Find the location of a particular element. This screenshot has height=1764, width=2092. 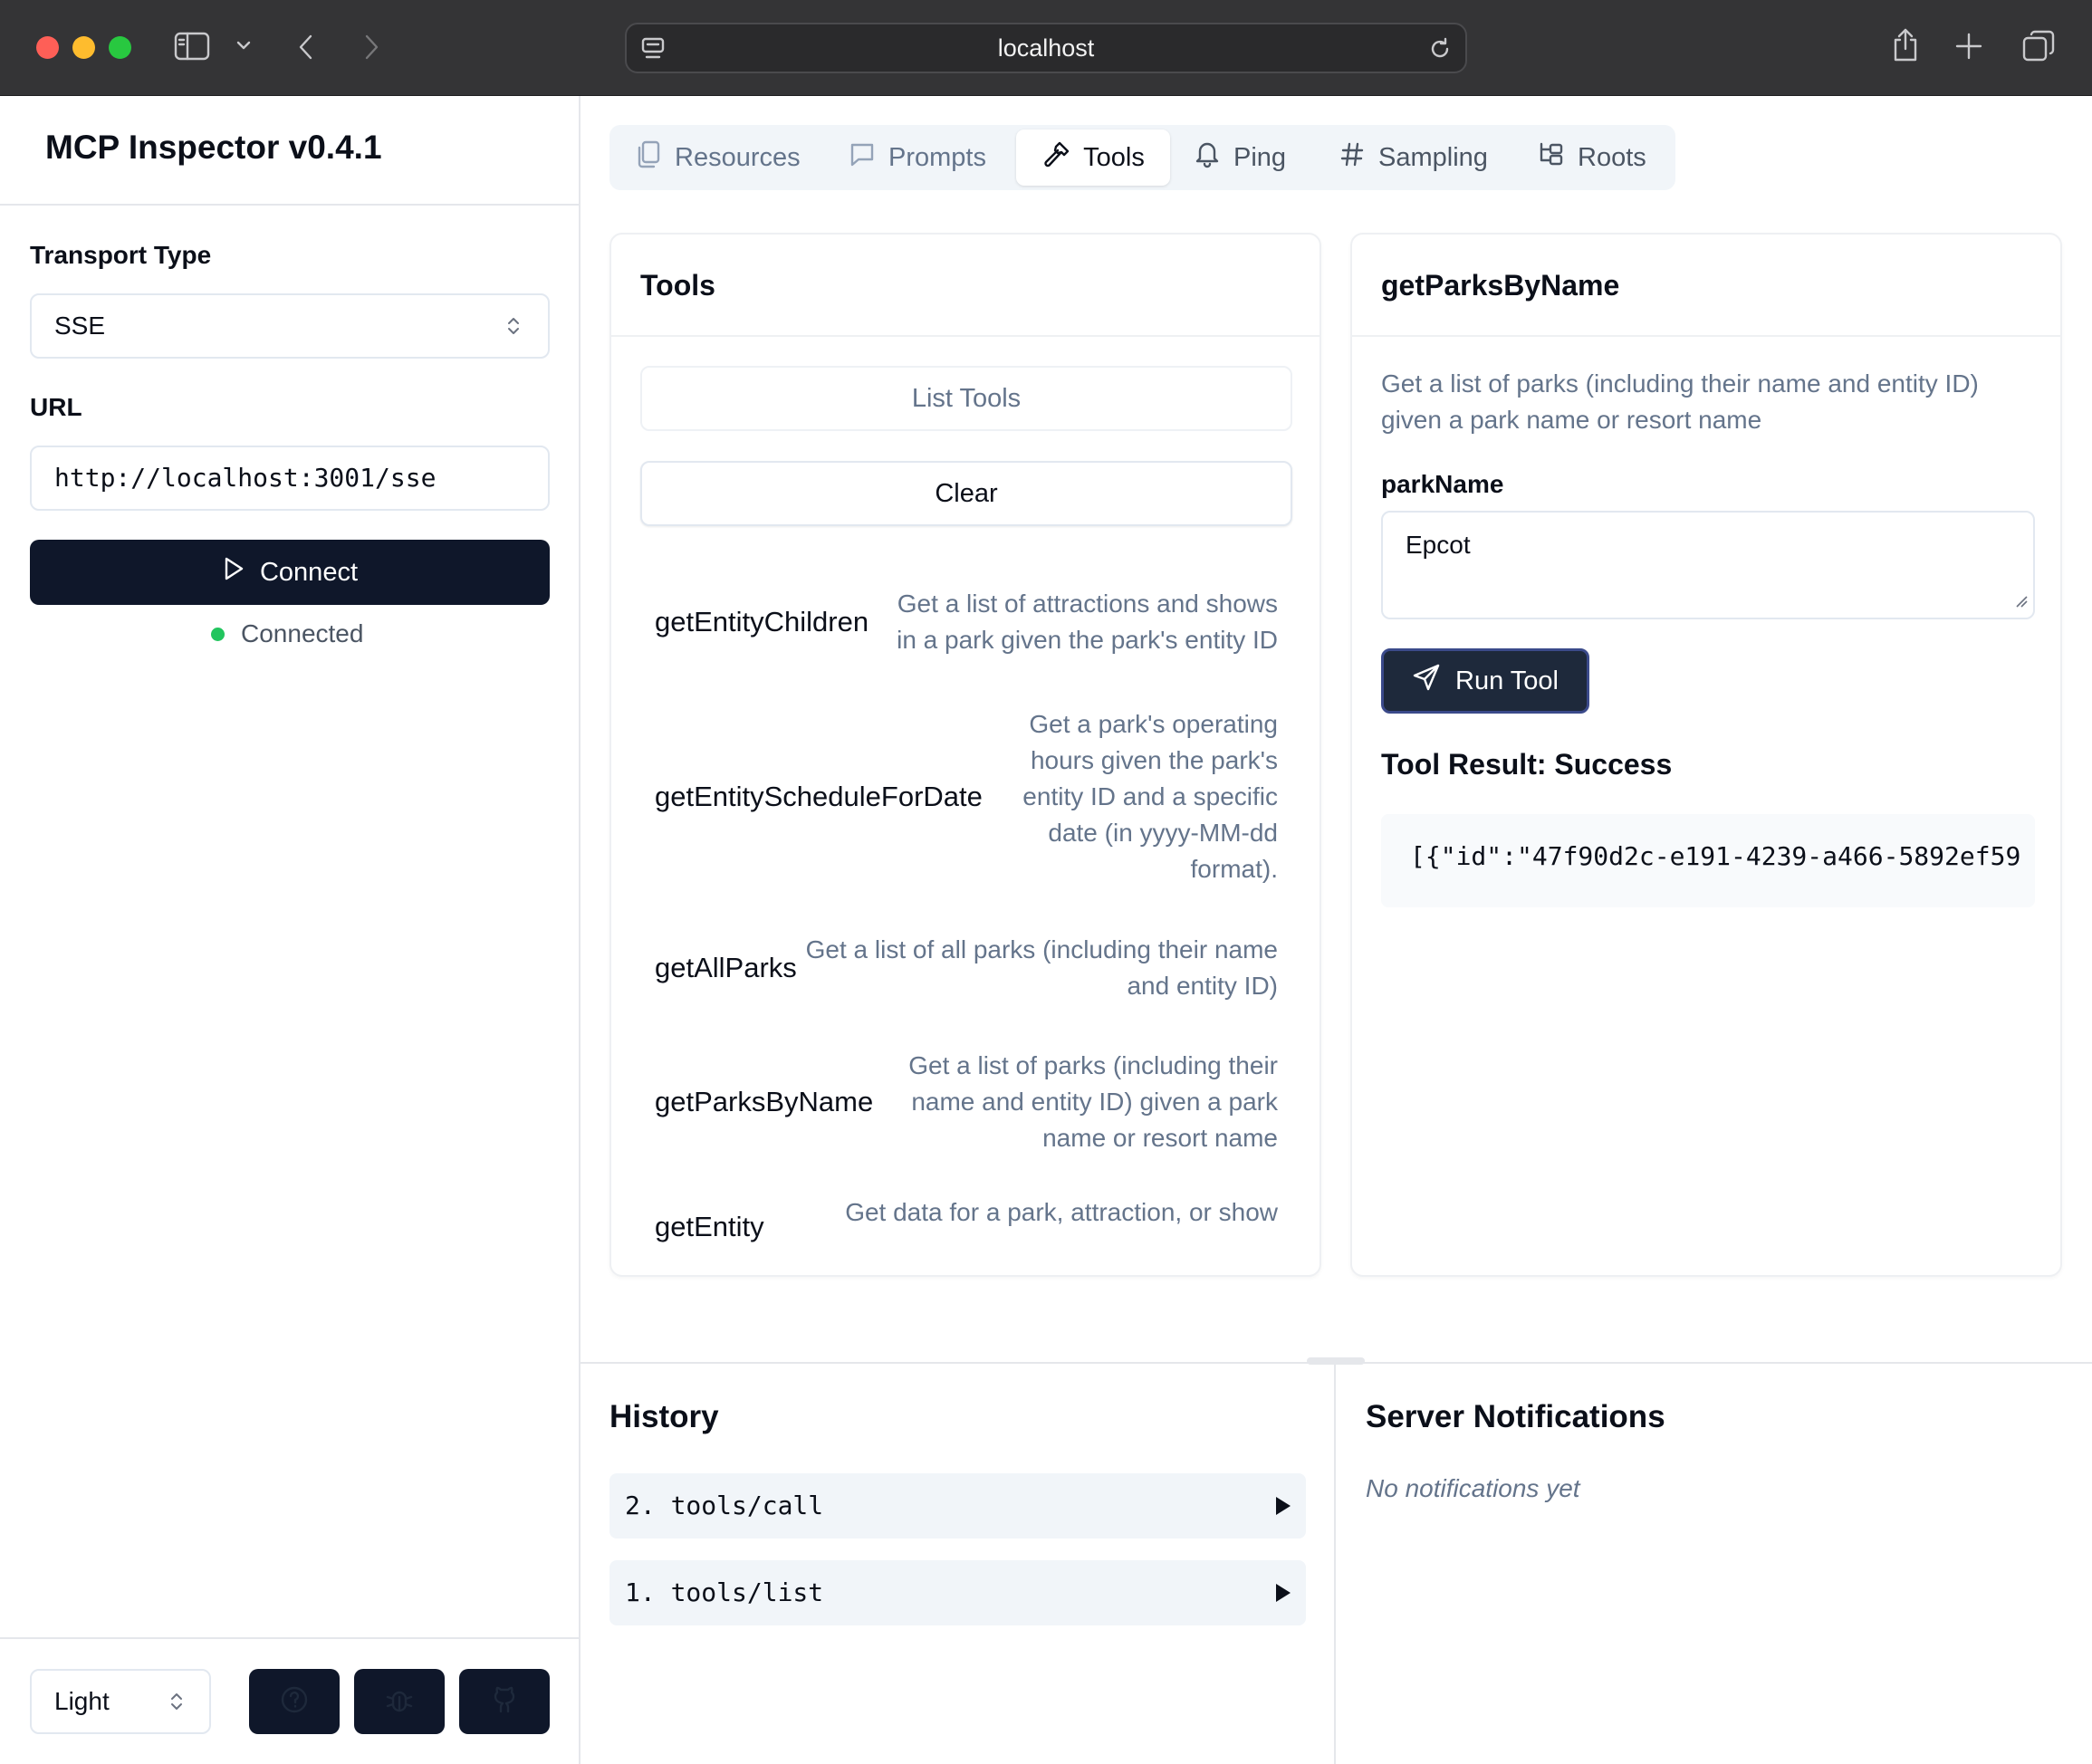

files-icon is located at coordinates (648, 158).